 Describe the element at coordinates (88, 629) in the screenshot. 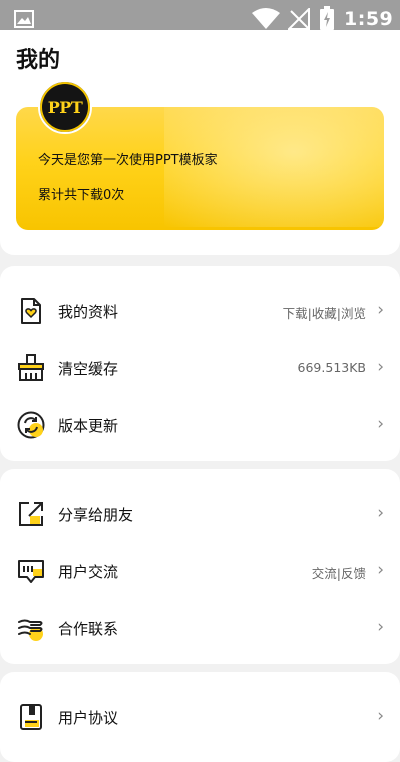

I see `menu-item-label: 合作联系` at that location.